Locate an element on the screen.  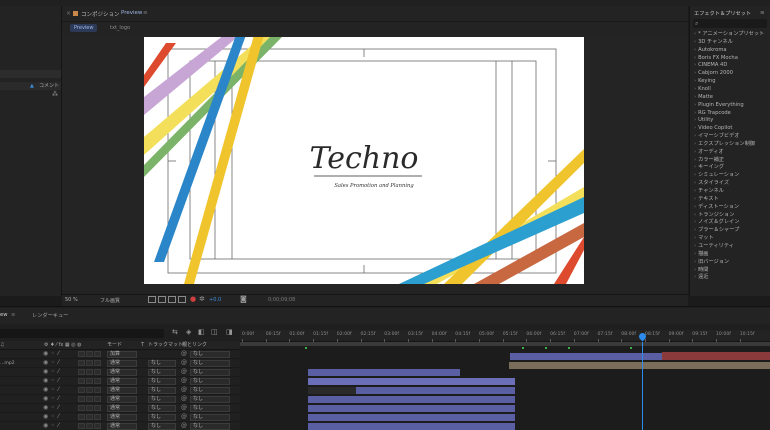
effects-category-item: › ノイズ＆グレイン is located at coordinates (731, 222).